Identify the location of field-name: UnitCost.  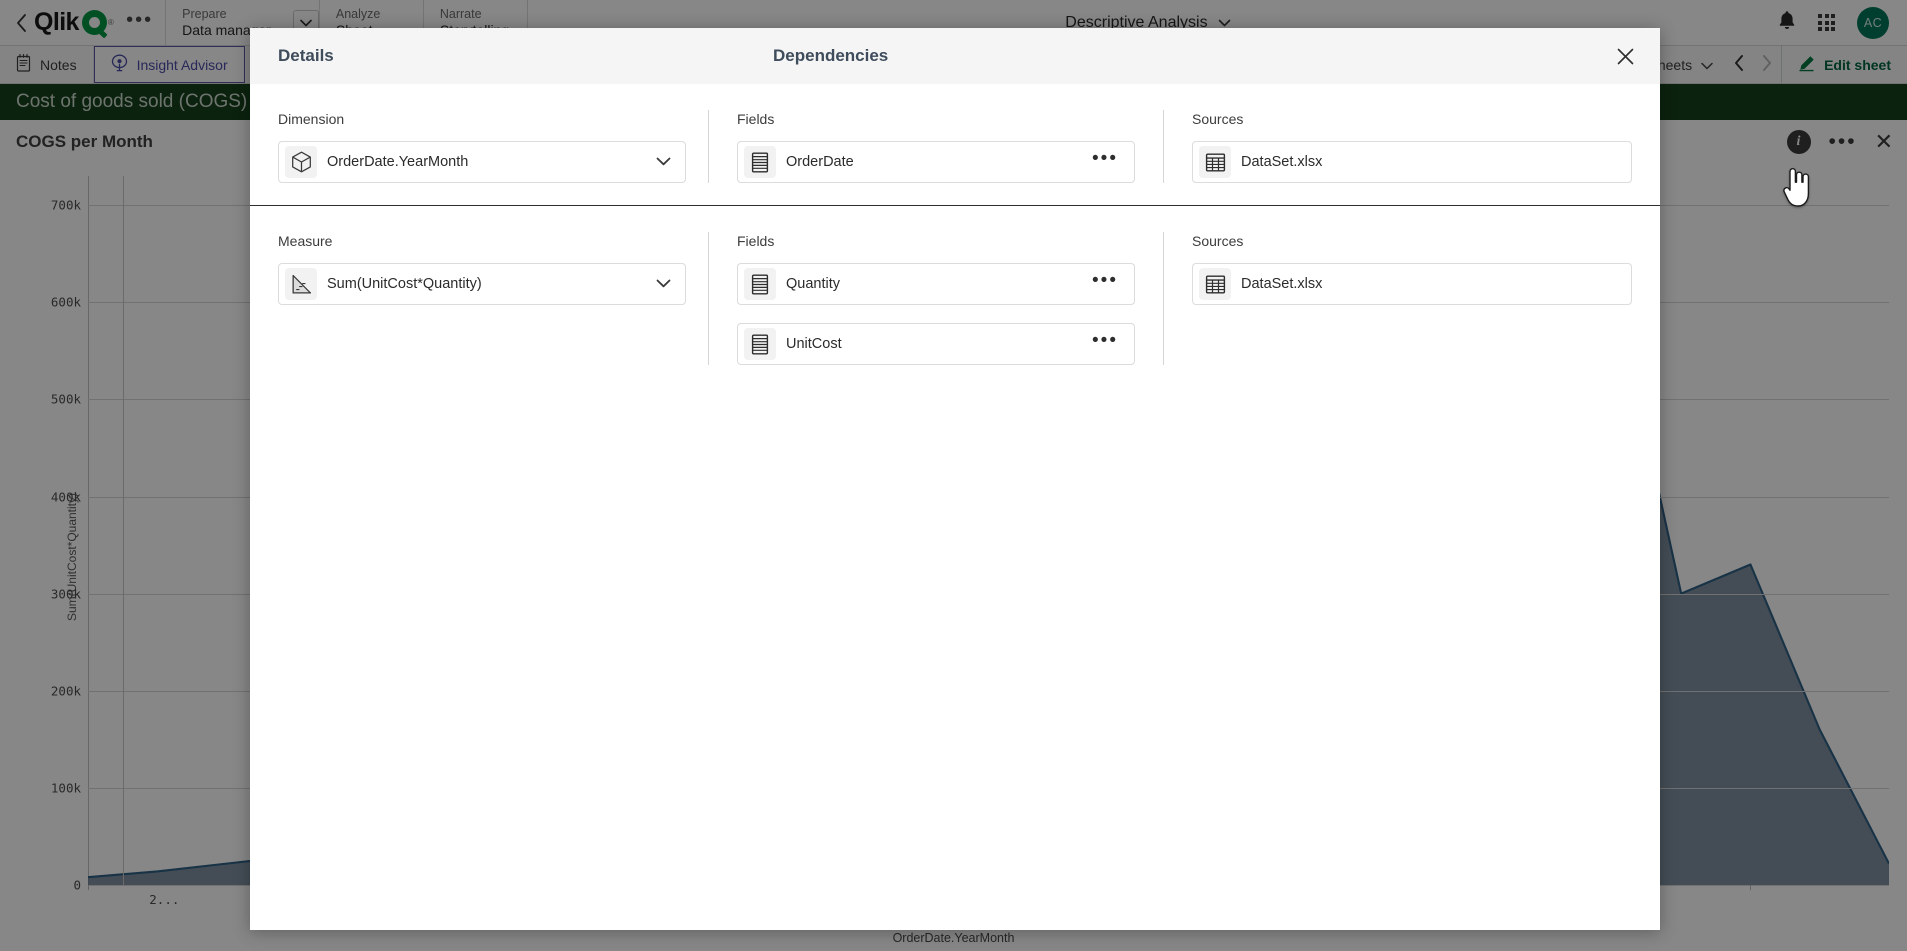
(814, 344).